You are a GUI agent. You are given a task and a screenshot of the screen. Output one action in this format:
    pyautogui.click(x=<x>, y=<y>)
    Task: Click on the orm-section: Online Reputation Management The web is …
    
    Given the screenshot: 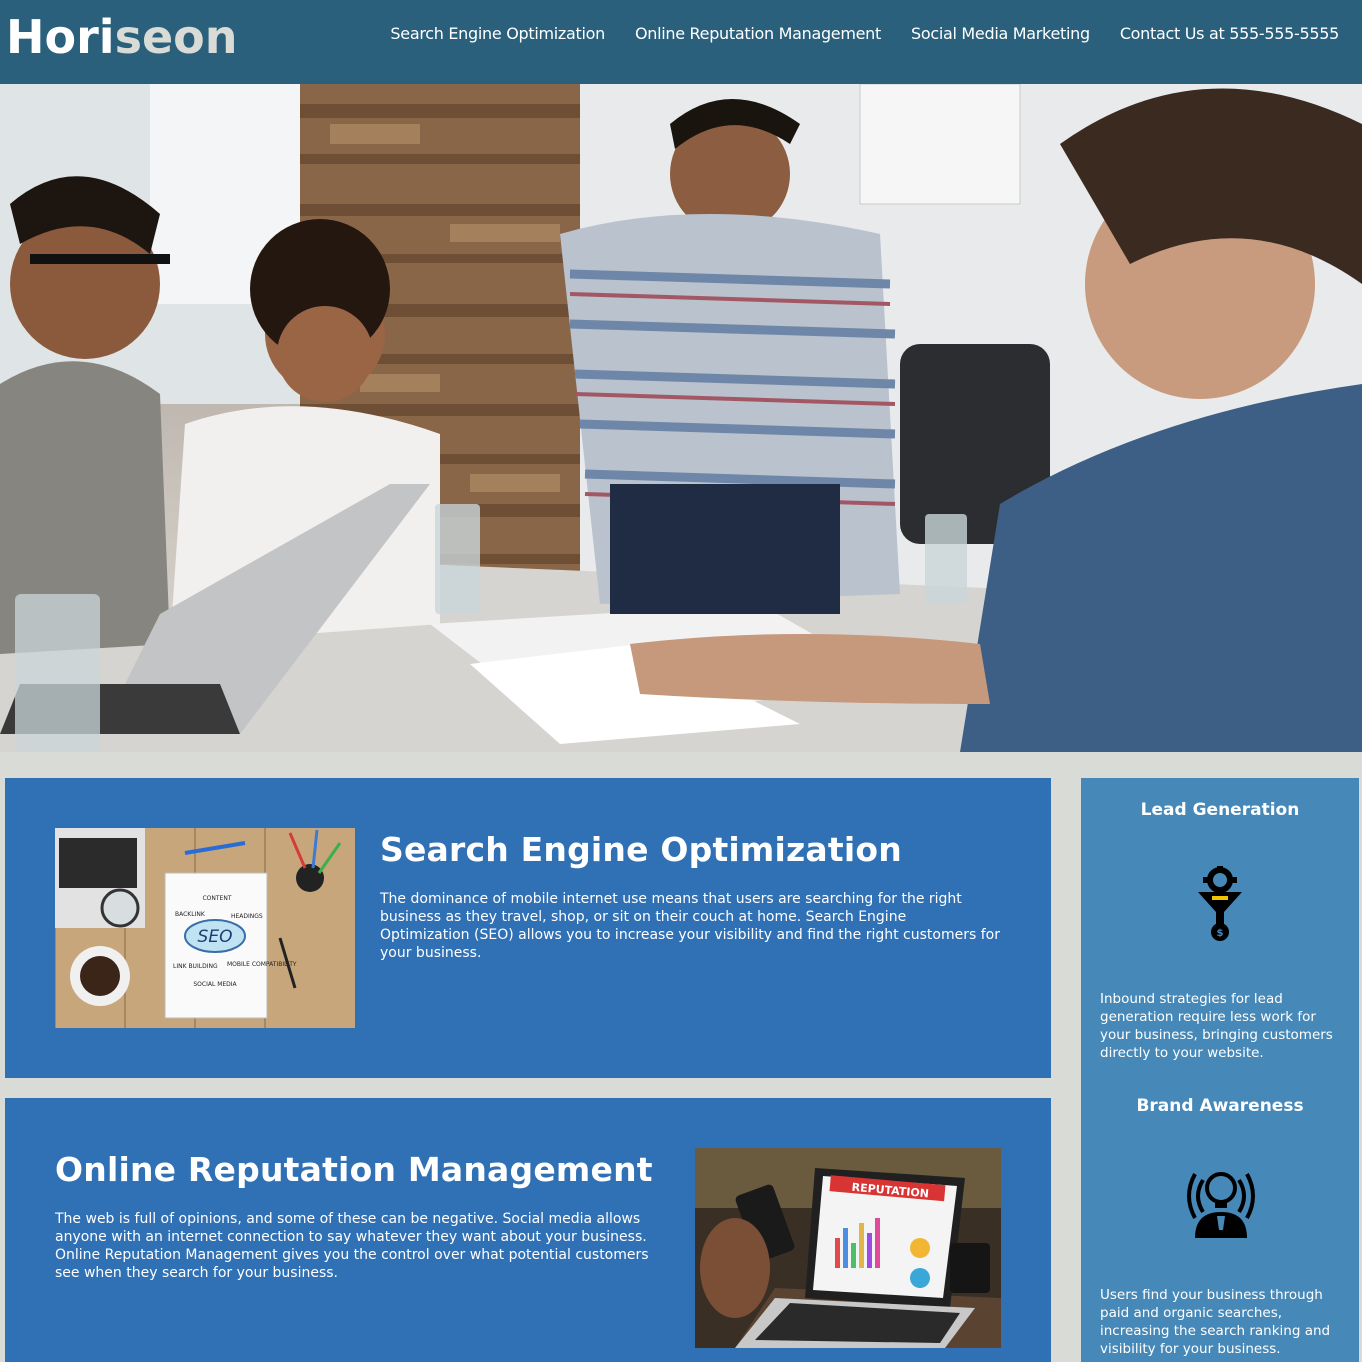 What is the action you would take?
    pyautogui.click(x=528, y=1230)
    